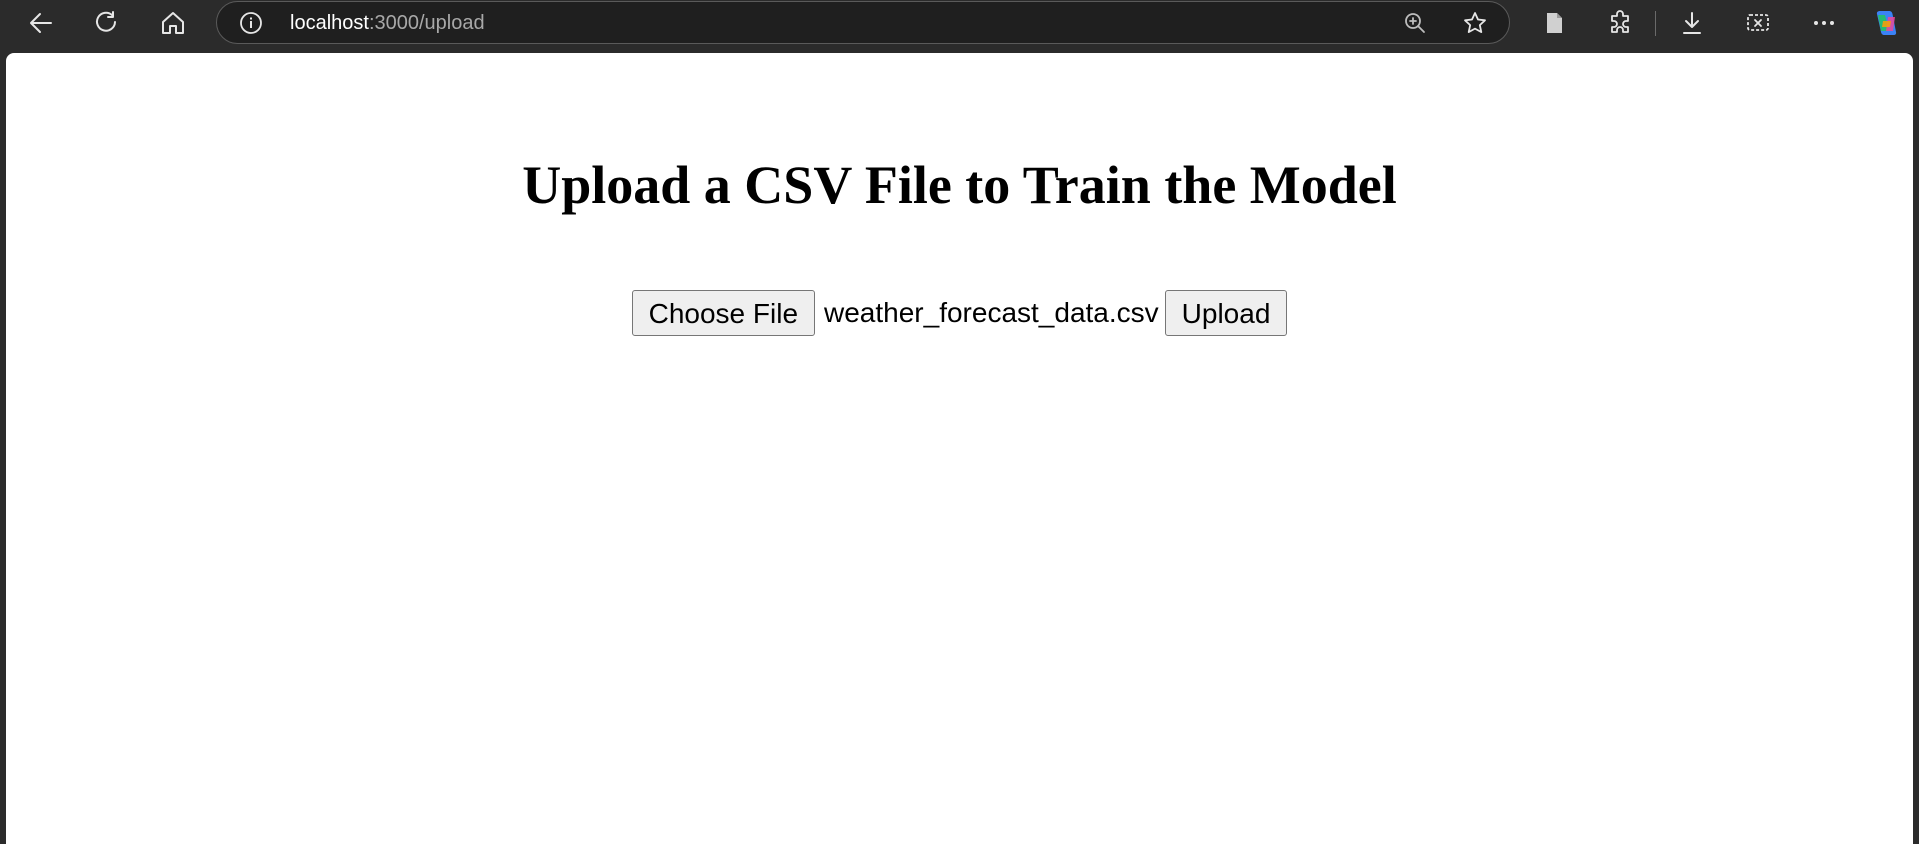 The height and width of the screenshot is (844, 1919). I want to click on url-text: localhost:3000/upload, so click(387, 23).